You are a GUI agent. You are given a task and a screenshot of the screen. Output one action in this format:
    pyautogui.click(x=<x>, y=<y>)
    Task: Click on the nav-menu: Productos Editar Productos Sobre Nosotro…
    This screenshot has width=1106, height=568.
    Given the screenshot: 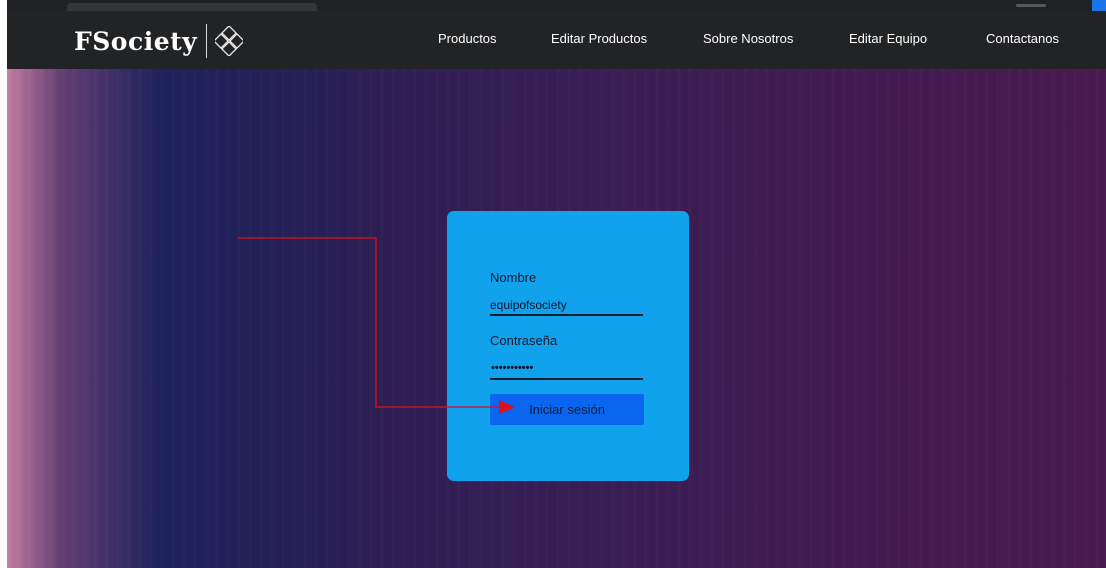 What is the action you would take?
    pyautogui.click(x=556, y=40)
    